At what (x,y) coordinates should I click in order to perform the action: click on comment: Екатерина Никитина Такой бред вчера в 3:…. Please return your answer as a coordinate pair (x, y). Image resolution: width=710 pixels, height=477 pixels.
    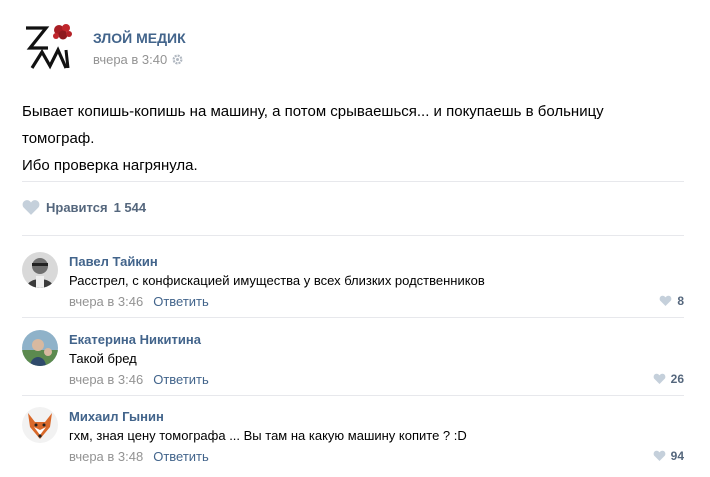
    Looking at the image, I should click on (353, 365).